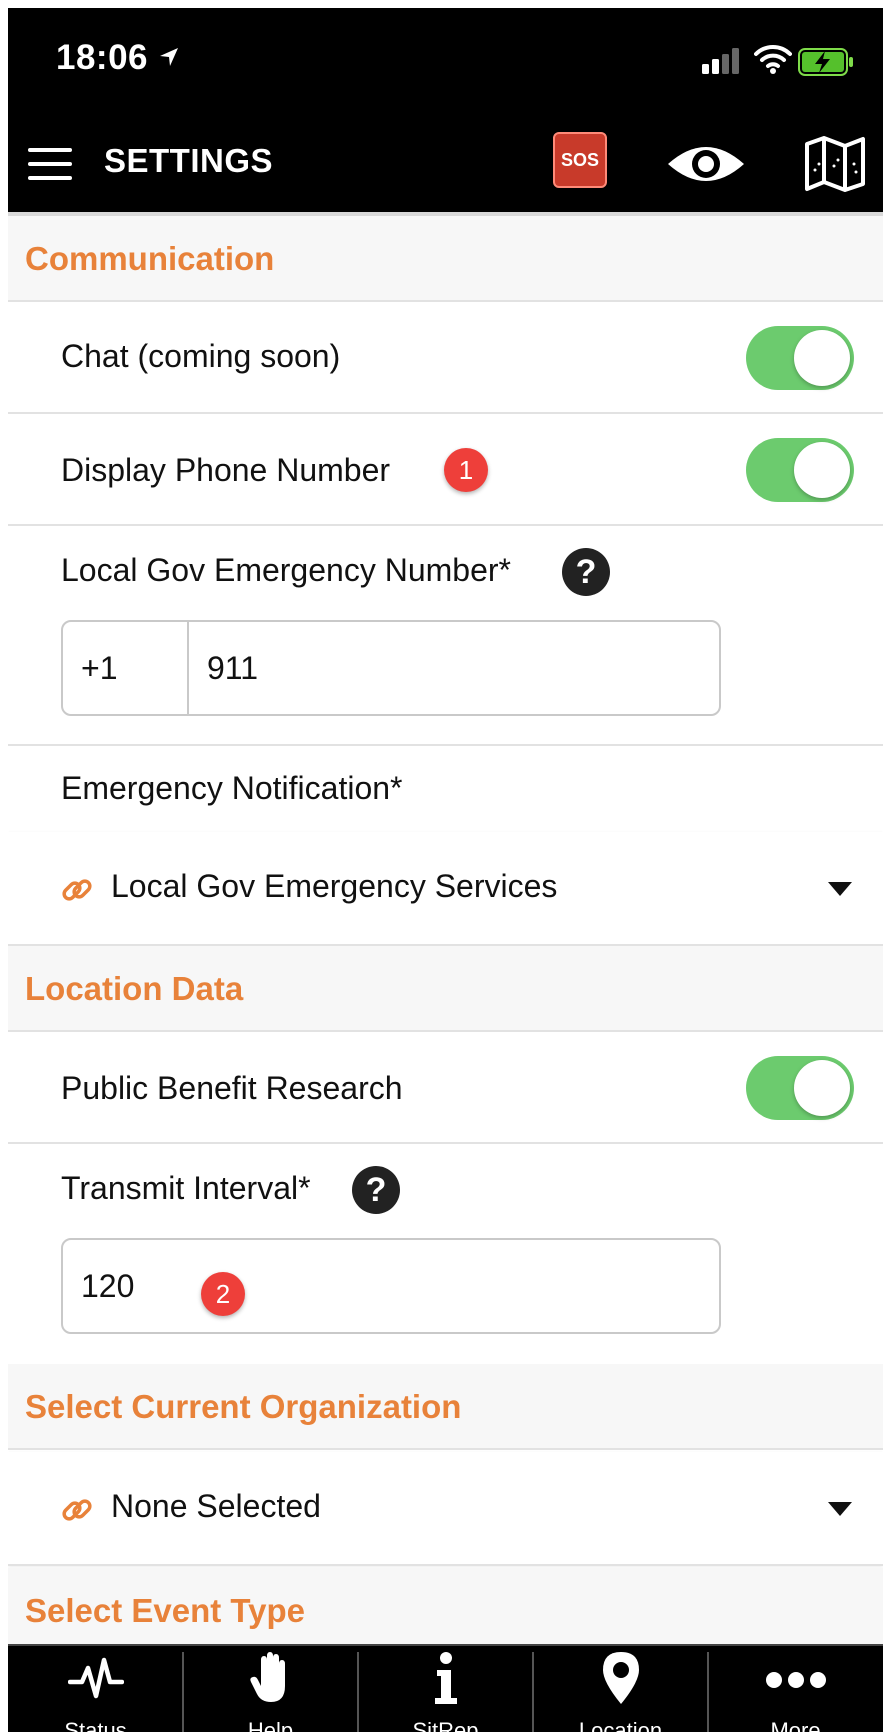 The image size is (883, 1732). What do you see at coordinates (150, 258) in the screenshot?
I see `section-title: Communication` at bounding box center [150, 258].